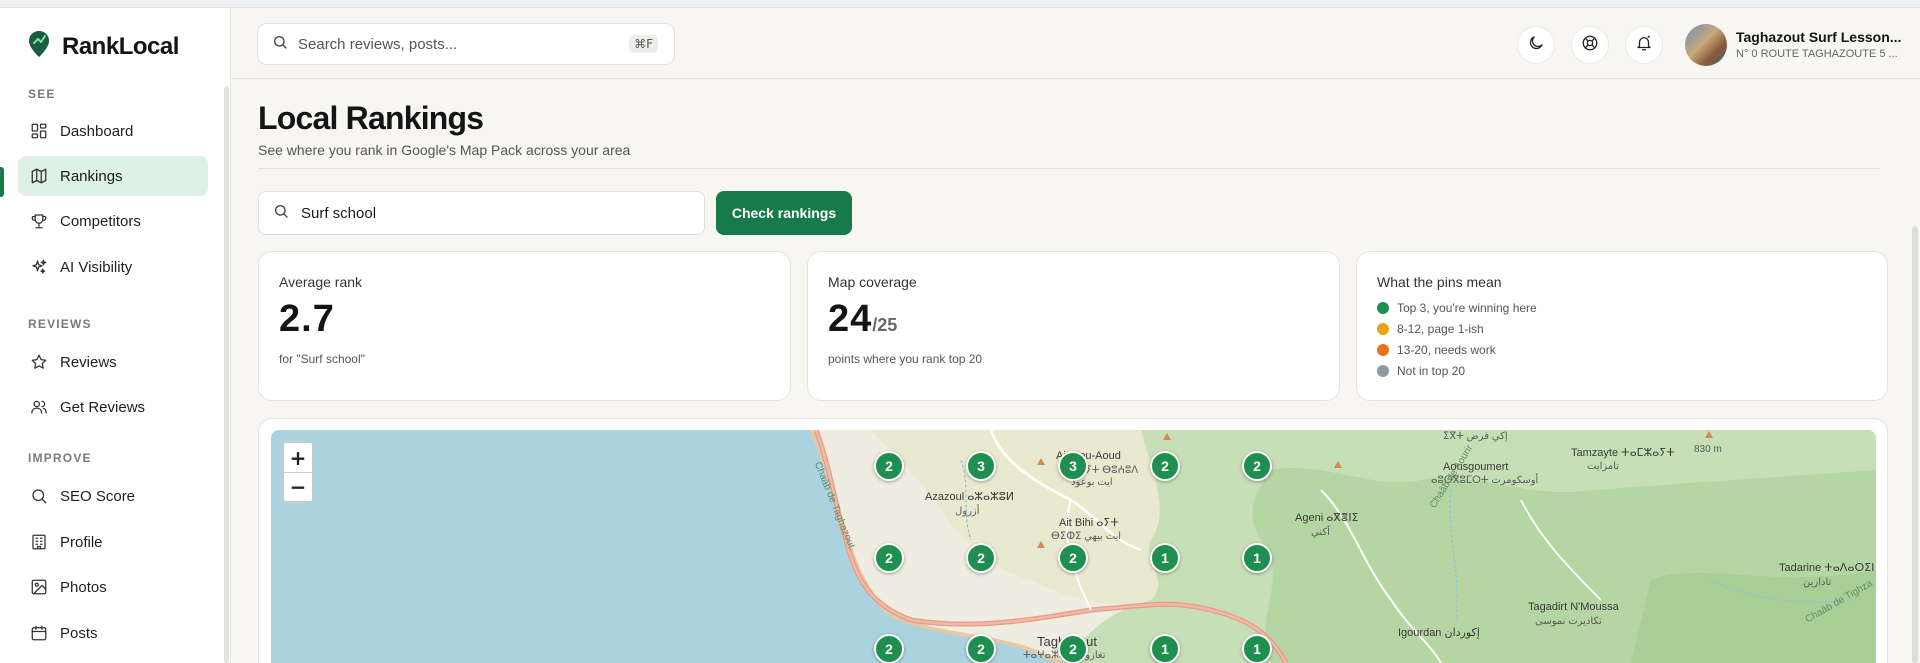 The image size is (1920, 663). Describe the element at coordinates (1383, 371) in the screenshot. I see `gray-dot-icon` at that location.